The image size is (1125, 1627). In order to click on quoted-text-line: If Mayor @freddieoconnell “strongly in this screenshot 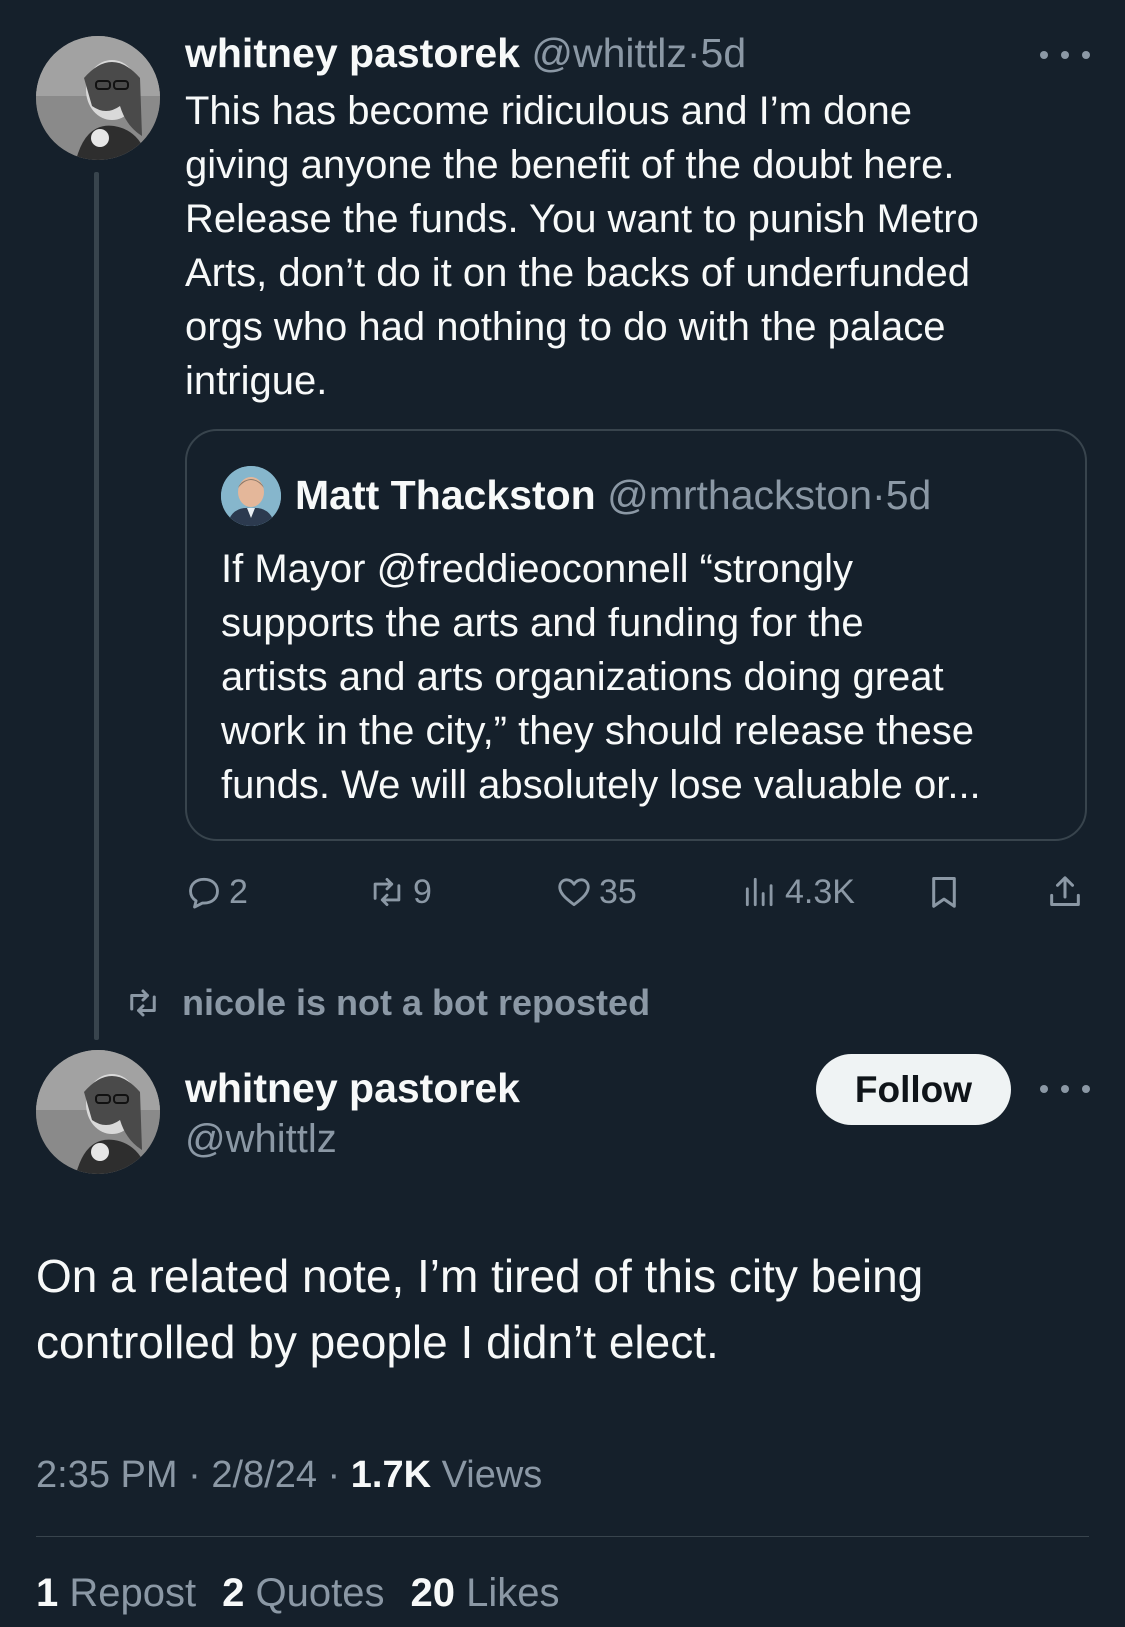, I will do `click(537, 569)`.